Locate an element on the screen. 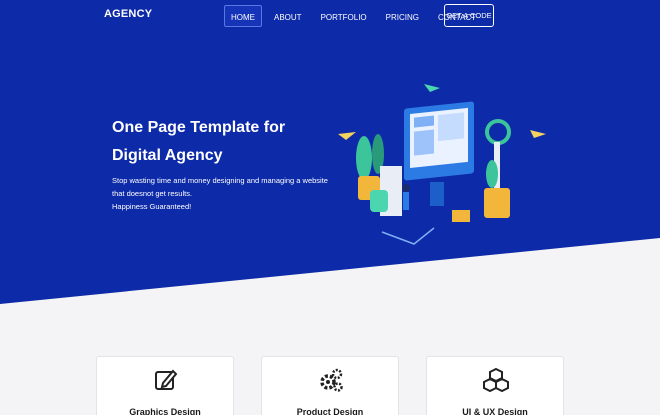 The width and height of the screenshot is (660, 415). service-card-graphics: Graphics Design is located at coordinates (165, 385).